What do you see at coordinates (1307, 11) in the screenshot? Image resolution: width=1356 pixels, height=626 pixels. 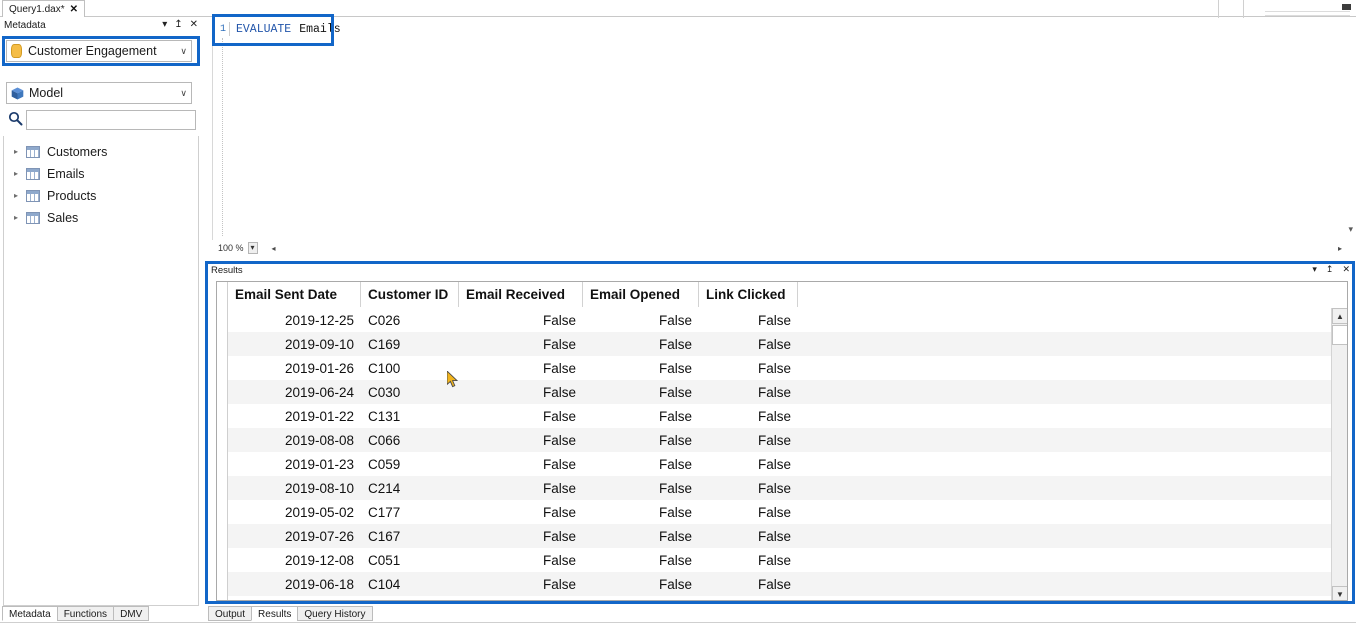 I see `hscroll-track-top` at bounding box center [1307, 11].